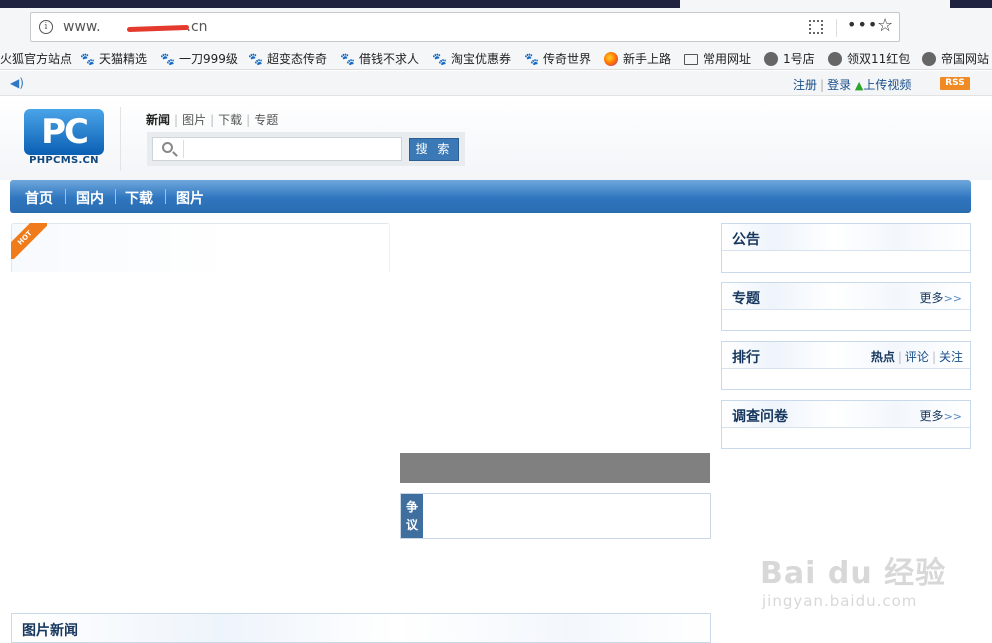 This screenshot has height=643, width=992. I want to click on baidu-watermark: Bai du 经验 jingyan.baidu.com, so click(853, 579).